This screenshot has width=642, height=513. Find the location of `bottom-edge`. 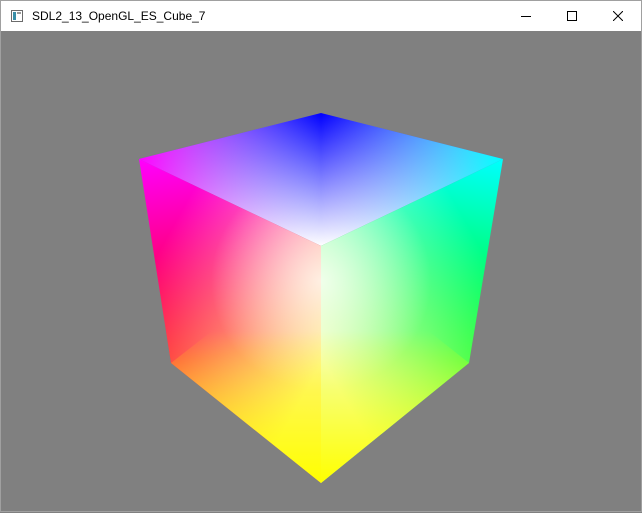

bottom-edge is located at coordinates (321, 511).